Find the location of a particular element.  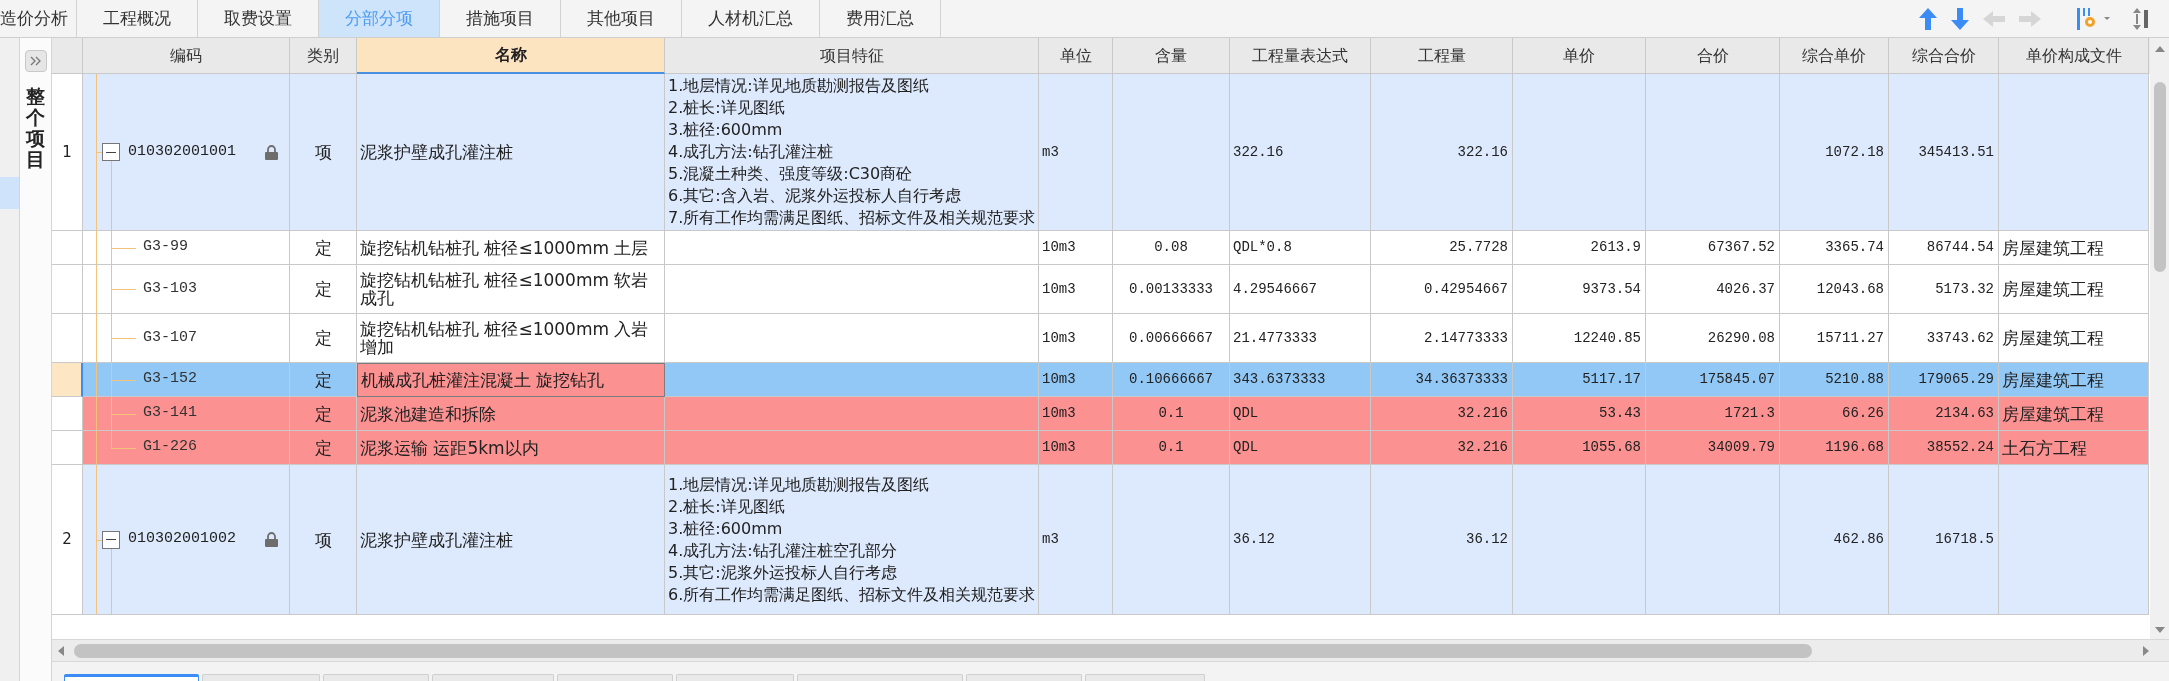

unit-price-cell: 5117.17 is located at coordinates (1579, 380).